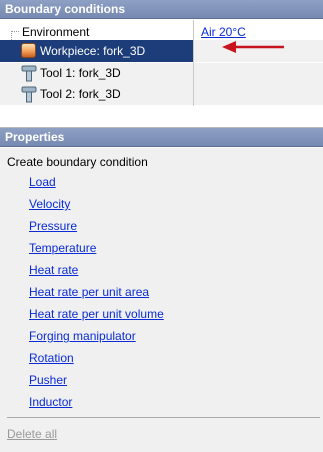 The height and width of the screenshot is (452, 323). Describe the element at coordinates (56, 32) in the screenshot. I see `tree-item-label: Environment` at that location.